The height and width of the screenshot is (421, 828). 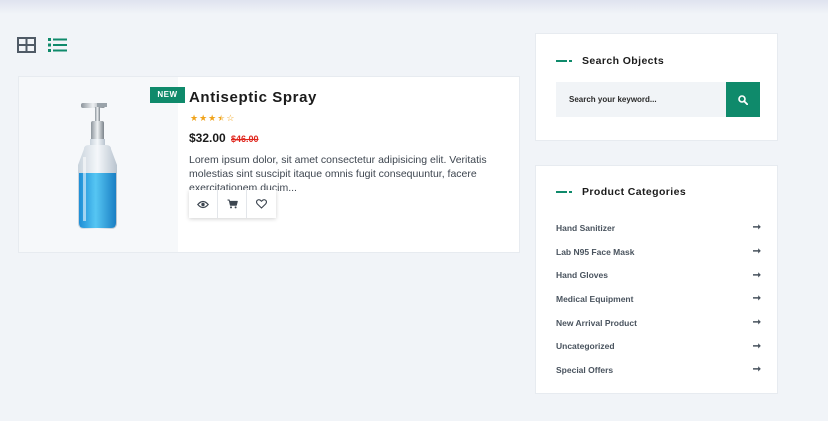 I want to click on rating-stars: ★ ★ ★ ★ ☆, so click(x=212, y=118).